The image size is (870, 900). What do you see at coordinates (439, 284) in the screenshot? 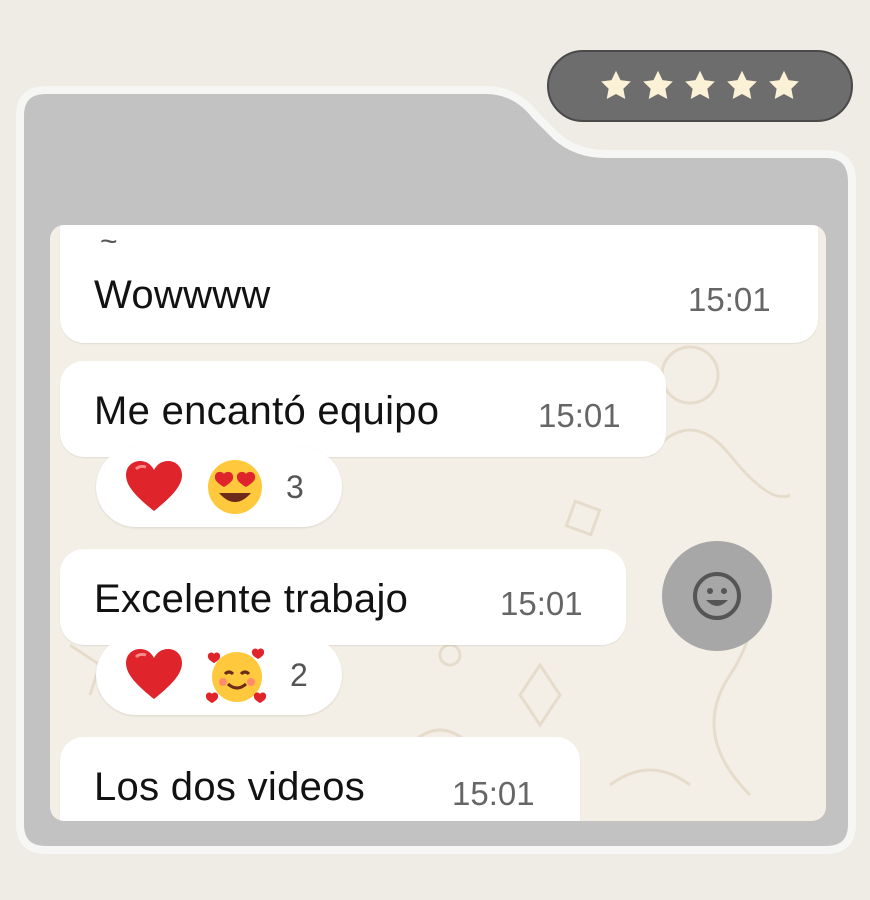
I see `message-bubble: ~ Wowwww 15:01` at bounding box center [439, 284].